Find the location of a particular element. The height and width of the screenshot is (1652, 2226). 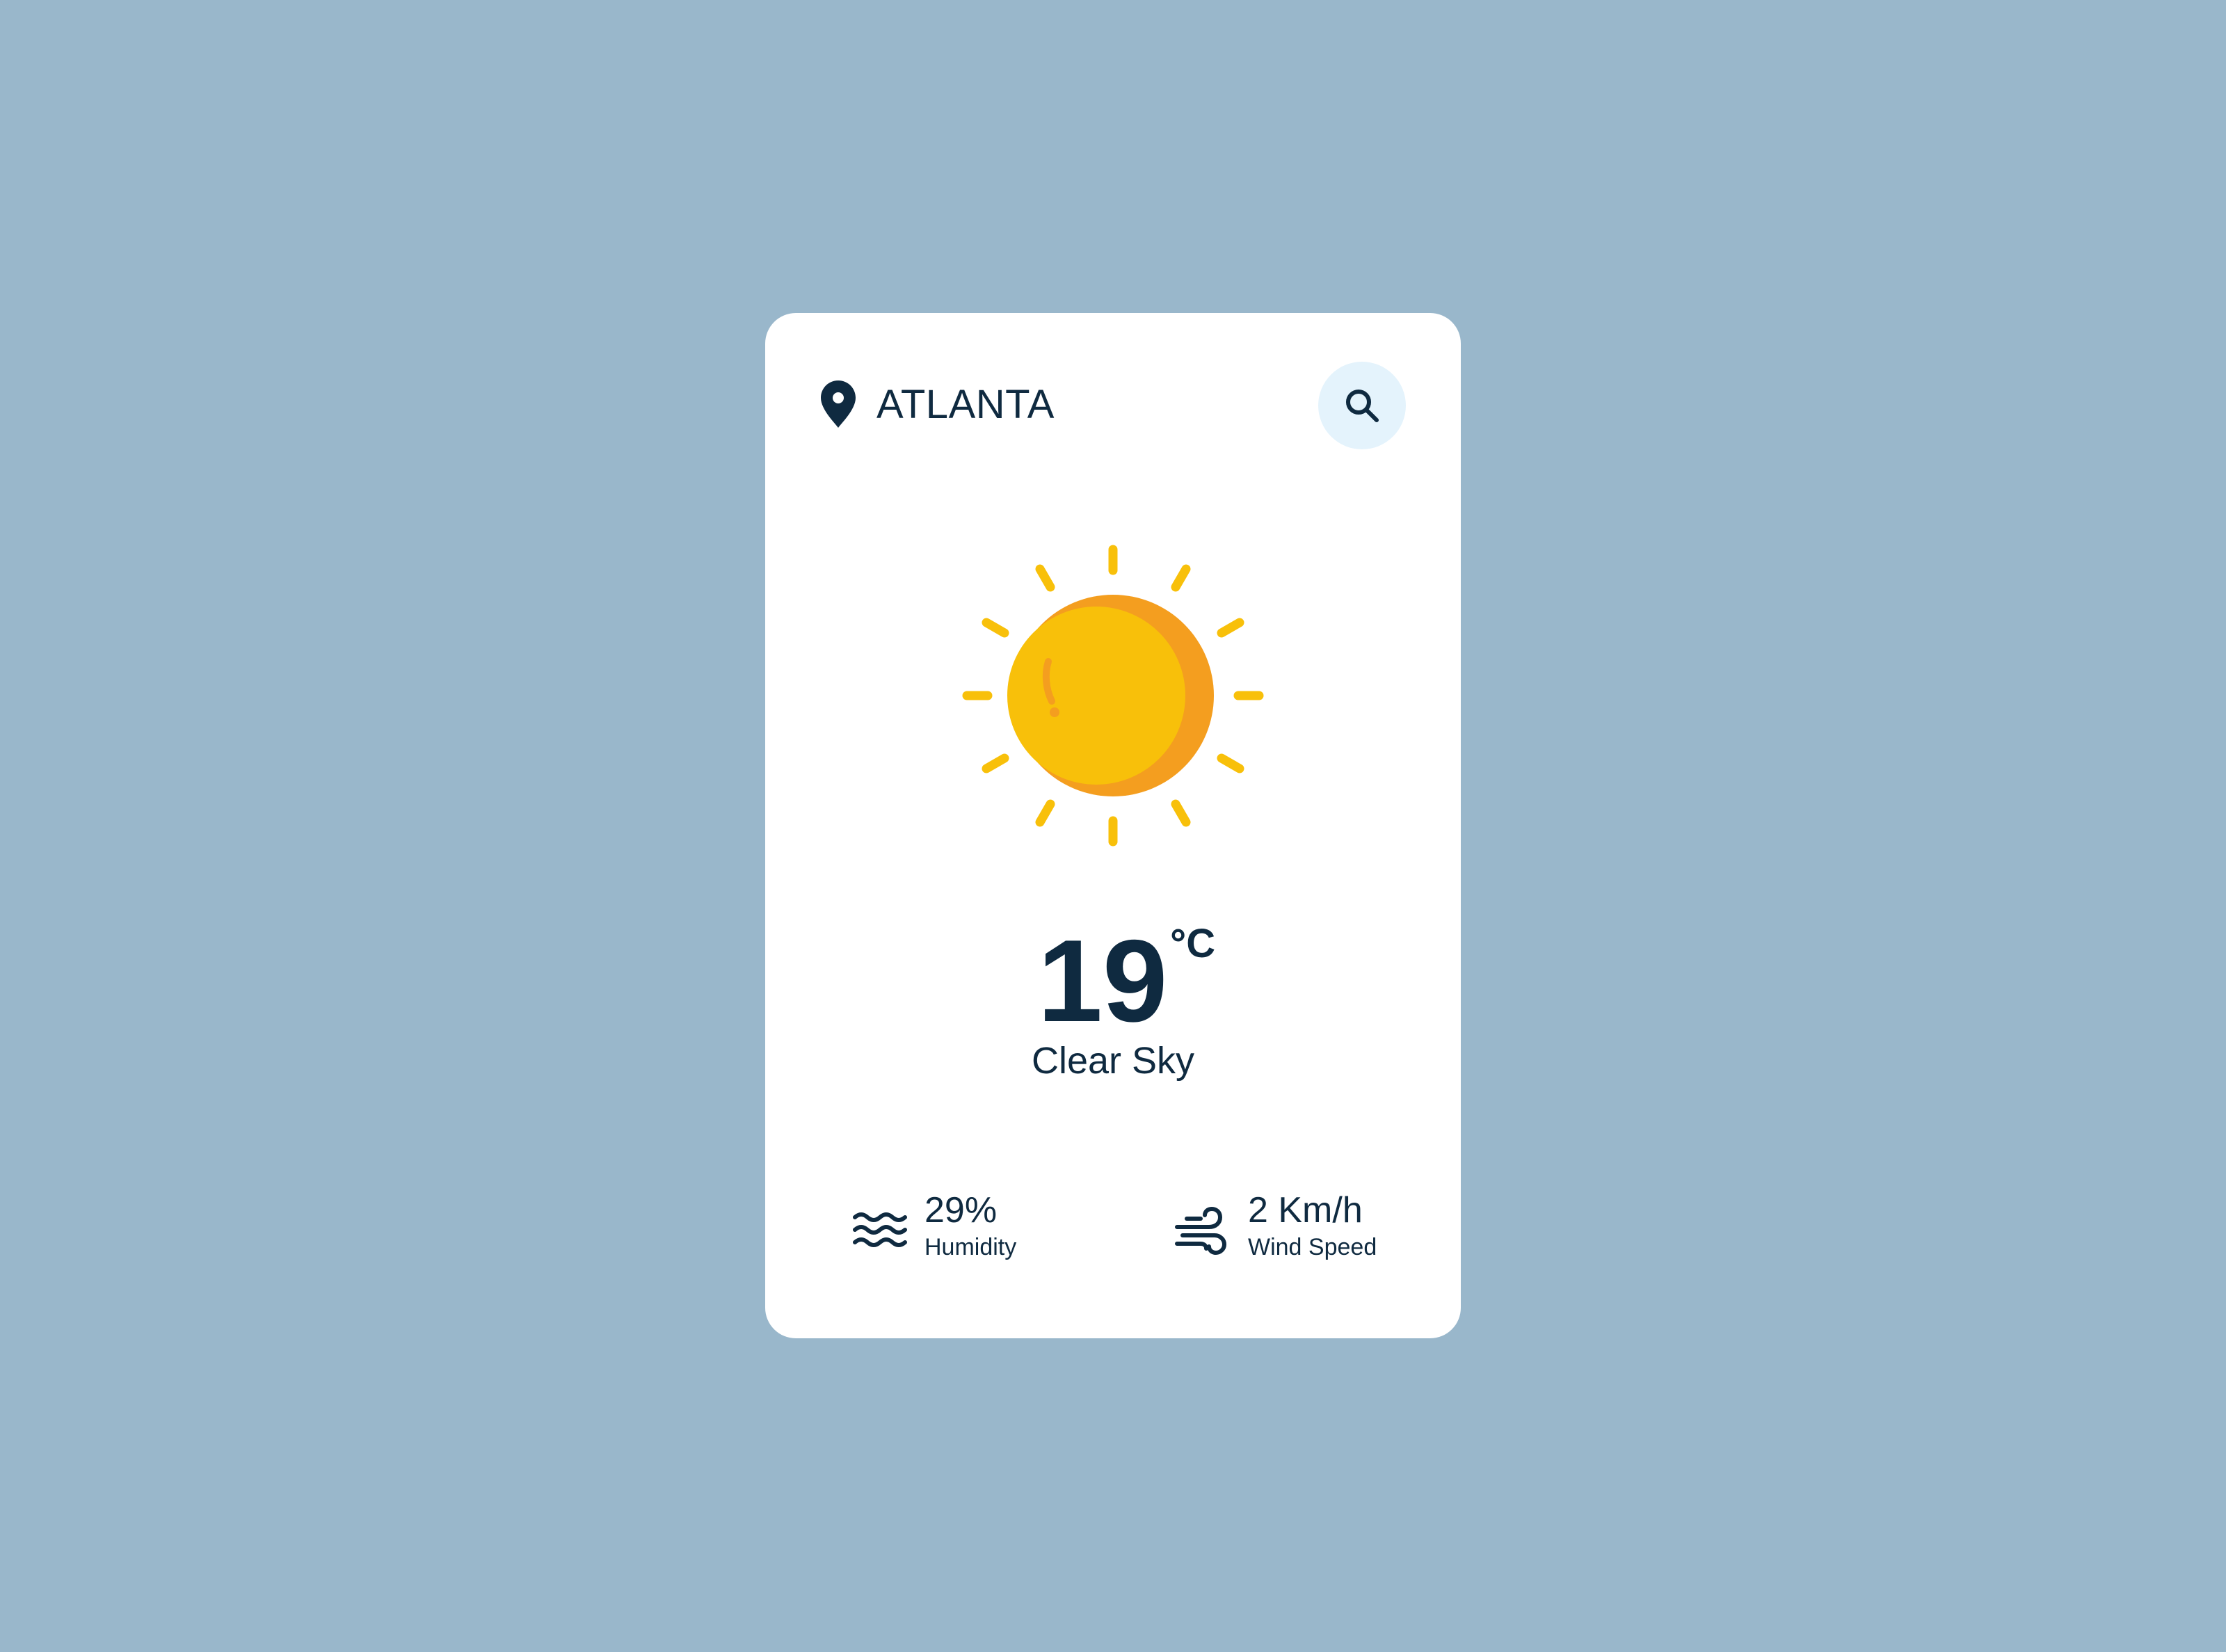

wind-speed-label: Wind Speed is located at coordinates (1313, 1247).